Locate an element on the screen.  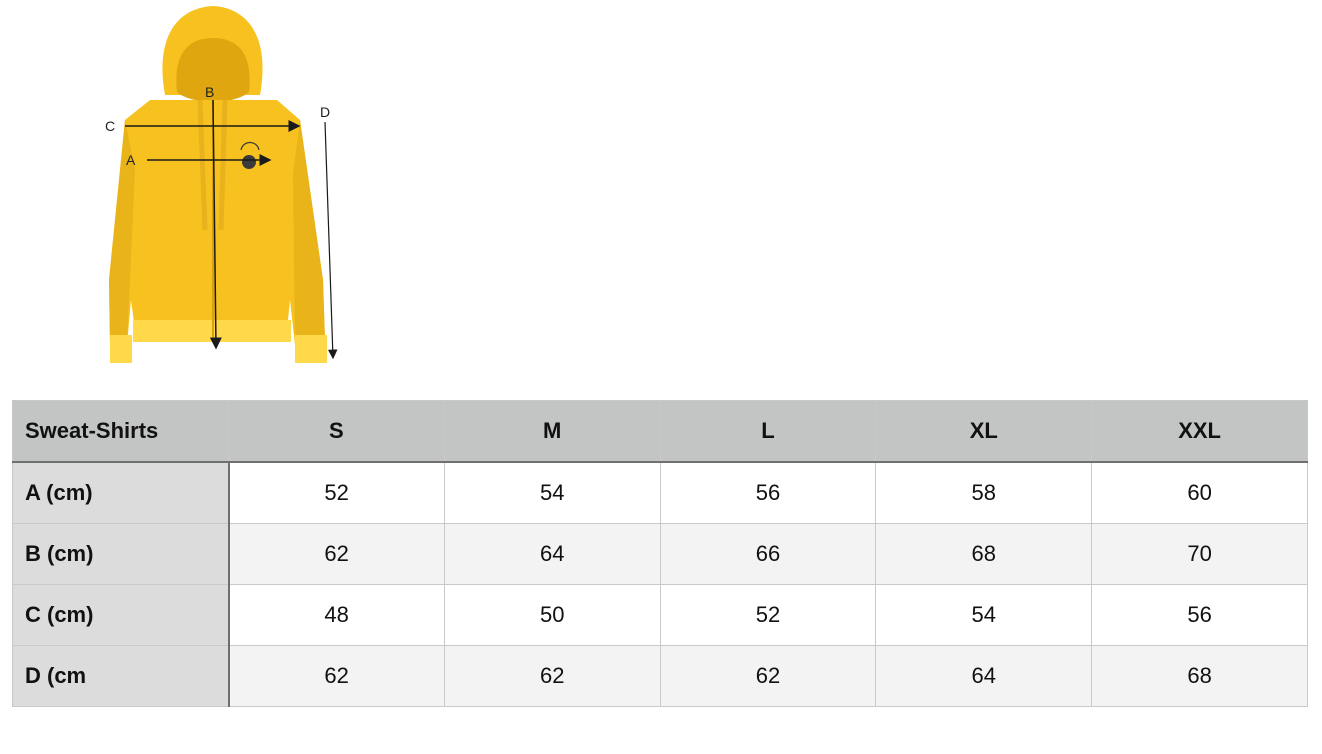
column-header-xl: XL is located at coordinates (984, 431).